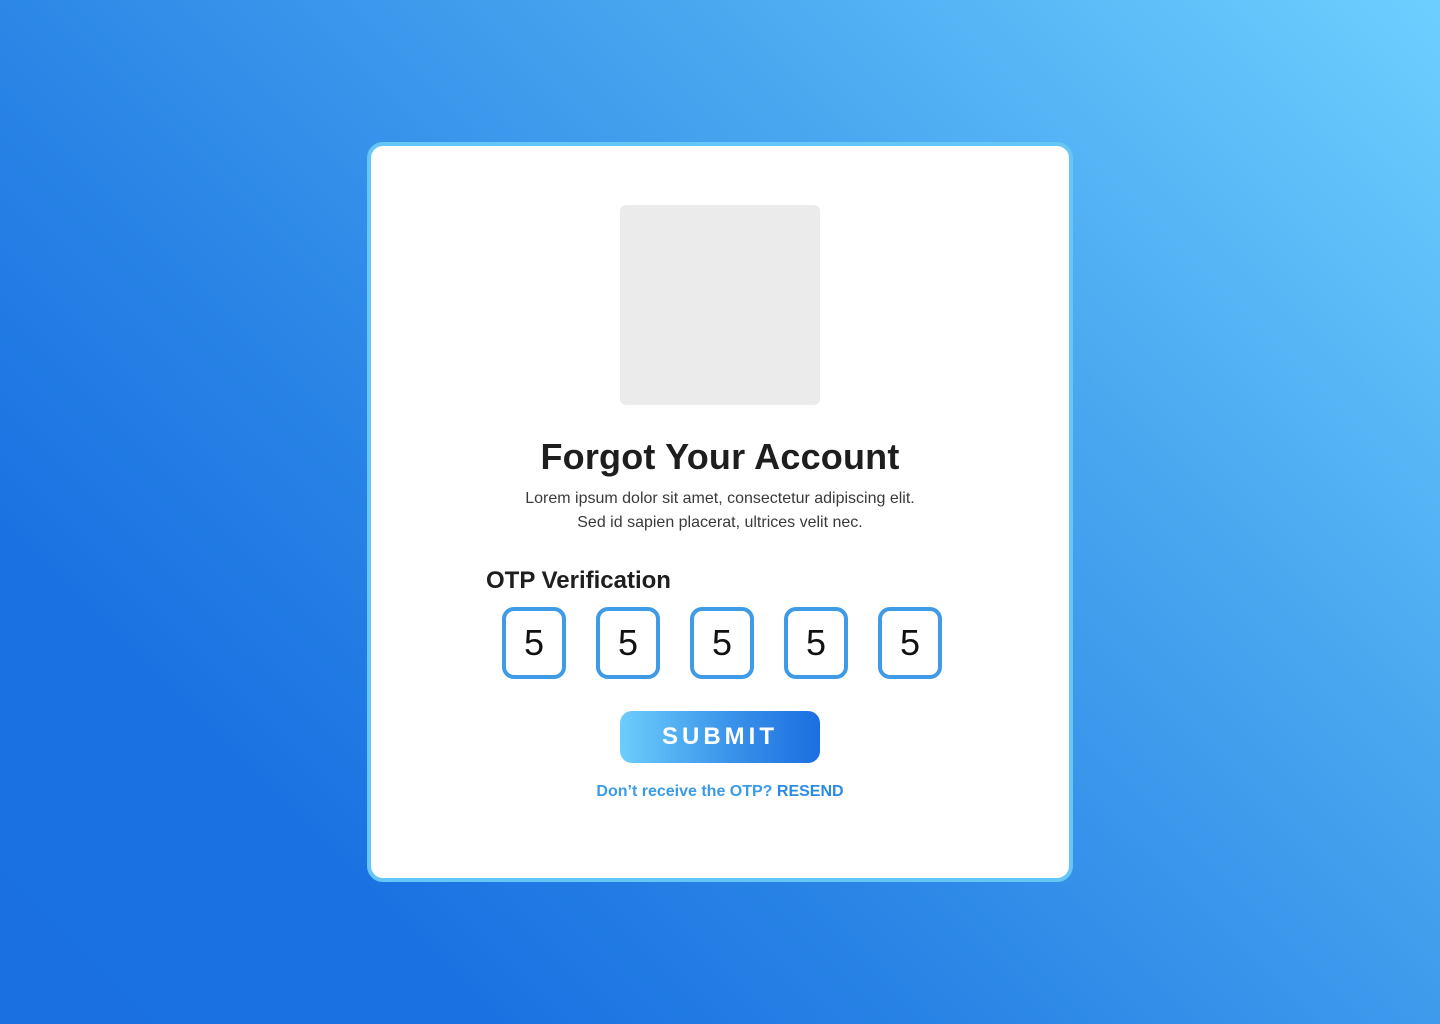 The width and height of the screenshot is (1440, 1024). What do you see at coordinates (578, 580) in the screenshot?
I see `otp-label: OTP Verification` at bounding box center [578, 580].